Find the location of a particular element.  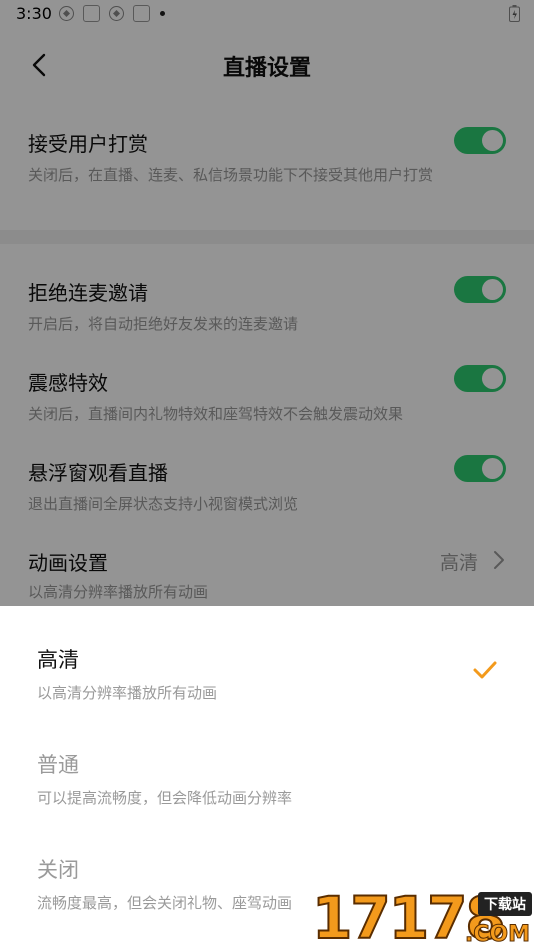

site-watermark-logo: 17178 下载站 .COM is located at coordinates (422, 917).